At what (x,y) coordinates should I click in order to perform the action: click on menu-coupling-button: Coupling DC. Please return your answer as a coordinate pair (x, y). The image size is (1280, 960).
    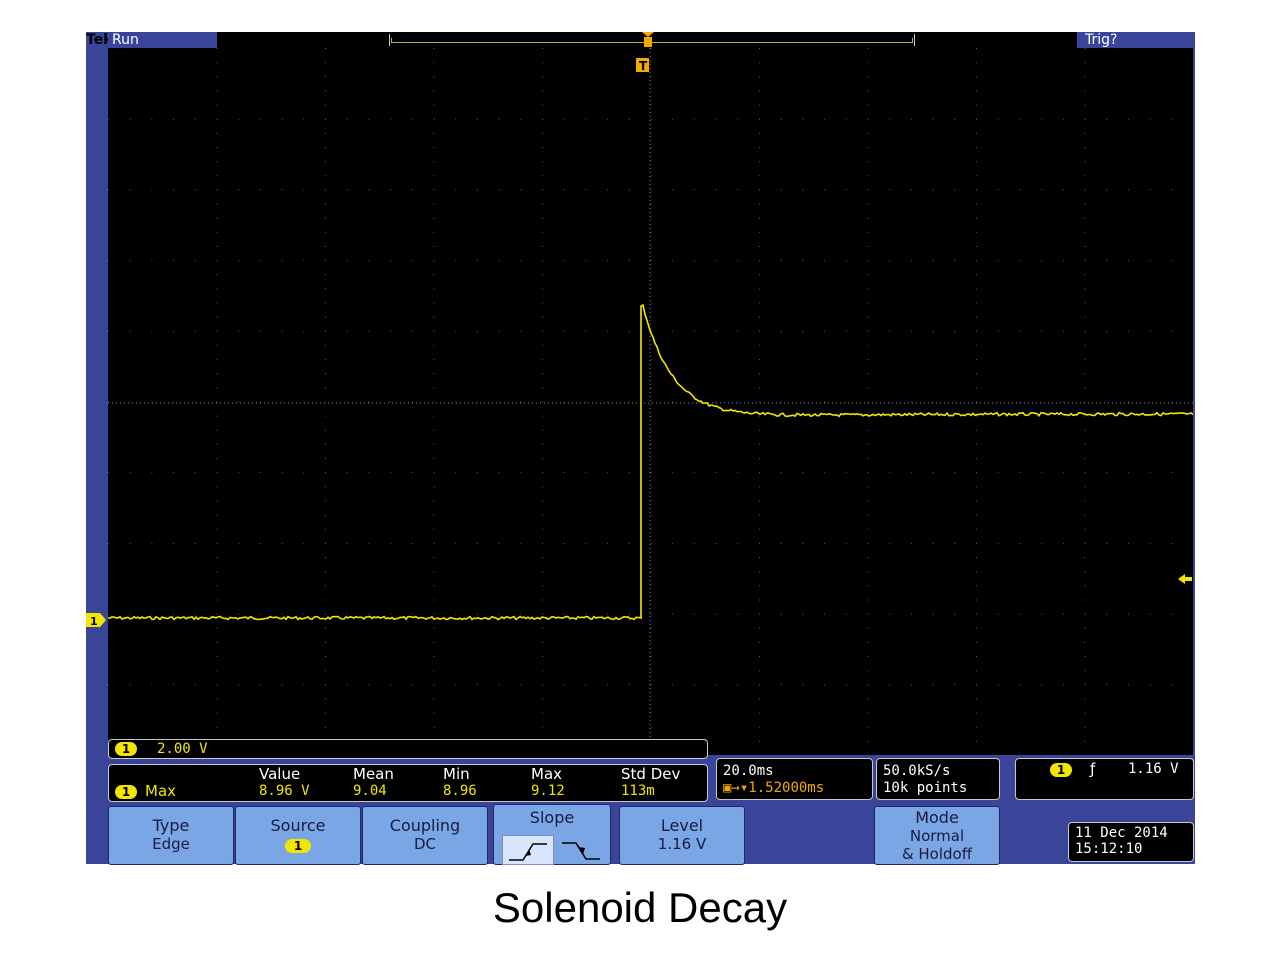
    Looking at the image, I should click on (425, 835).